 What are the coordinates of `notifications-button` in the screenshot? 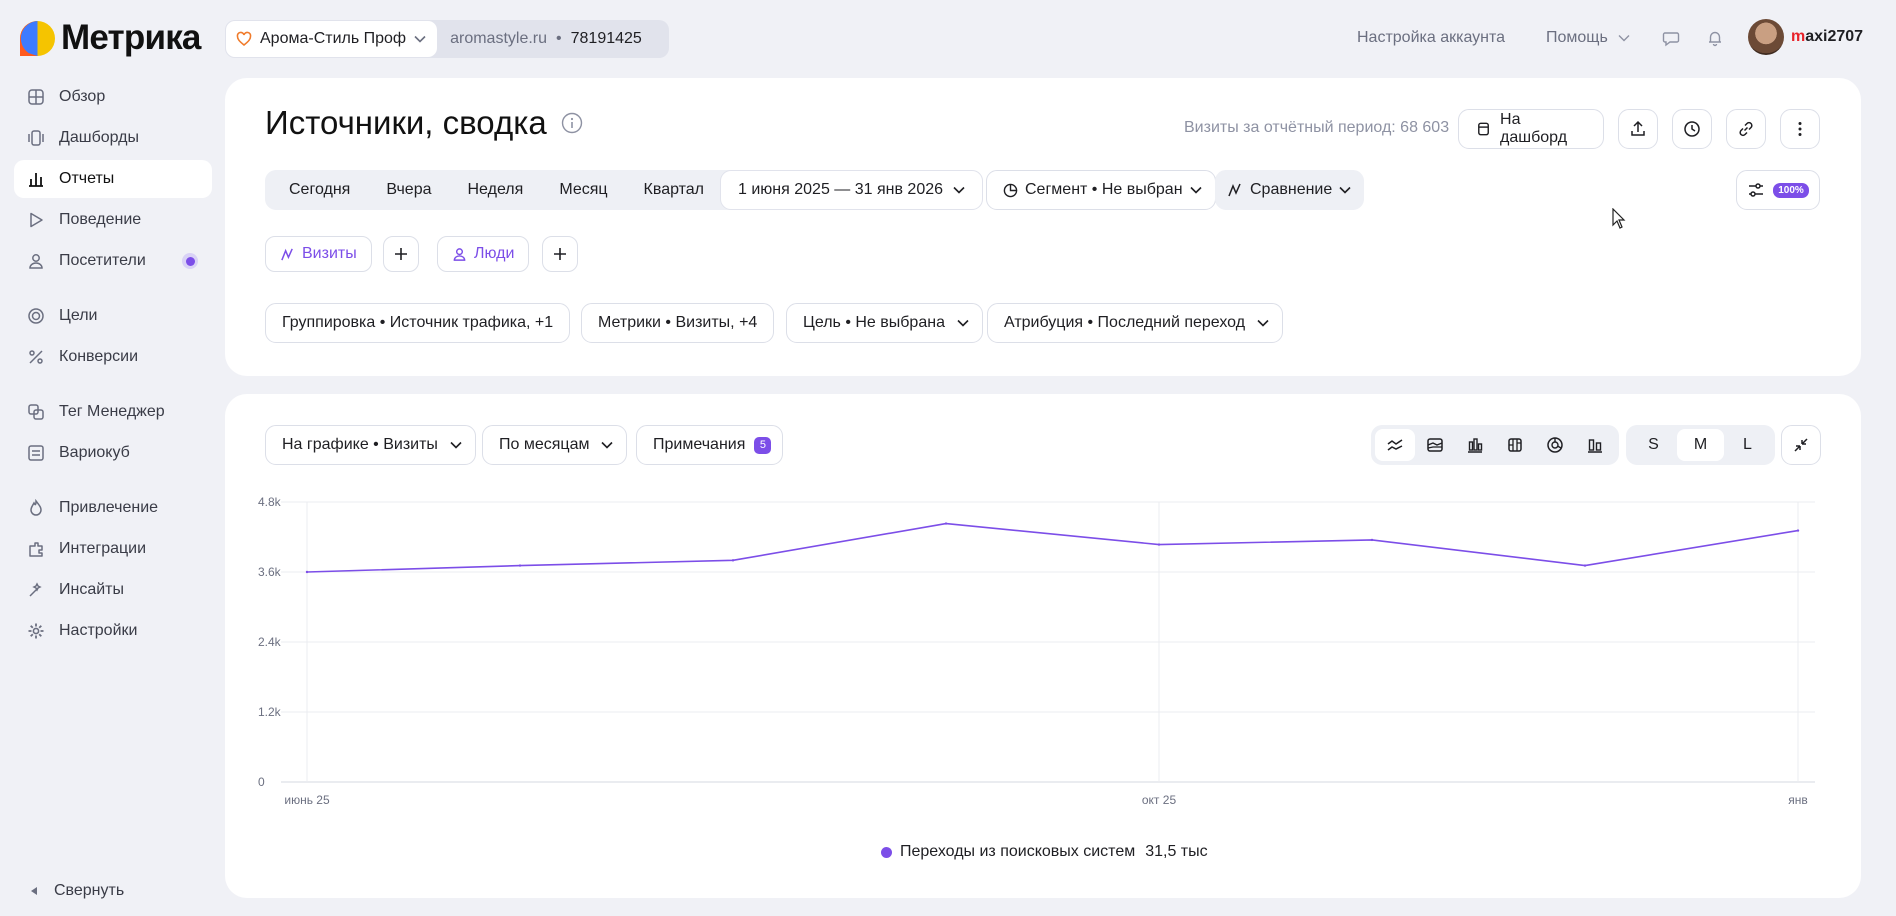 It's located at (1715, 37).